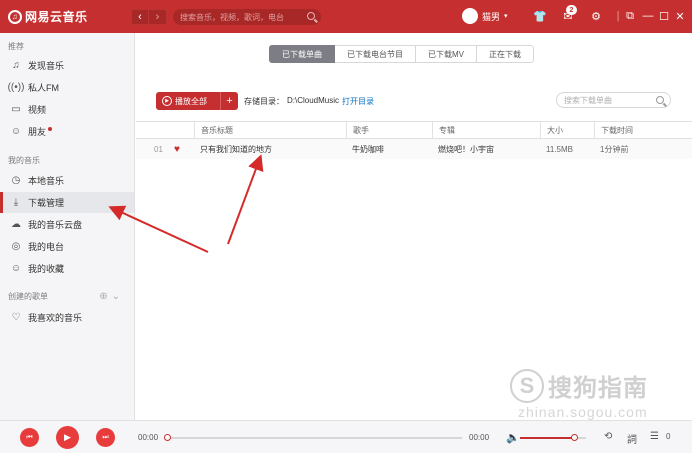 The image size is (692, 453). I want to click on podcast-icon: ◎, so click(16, 246).